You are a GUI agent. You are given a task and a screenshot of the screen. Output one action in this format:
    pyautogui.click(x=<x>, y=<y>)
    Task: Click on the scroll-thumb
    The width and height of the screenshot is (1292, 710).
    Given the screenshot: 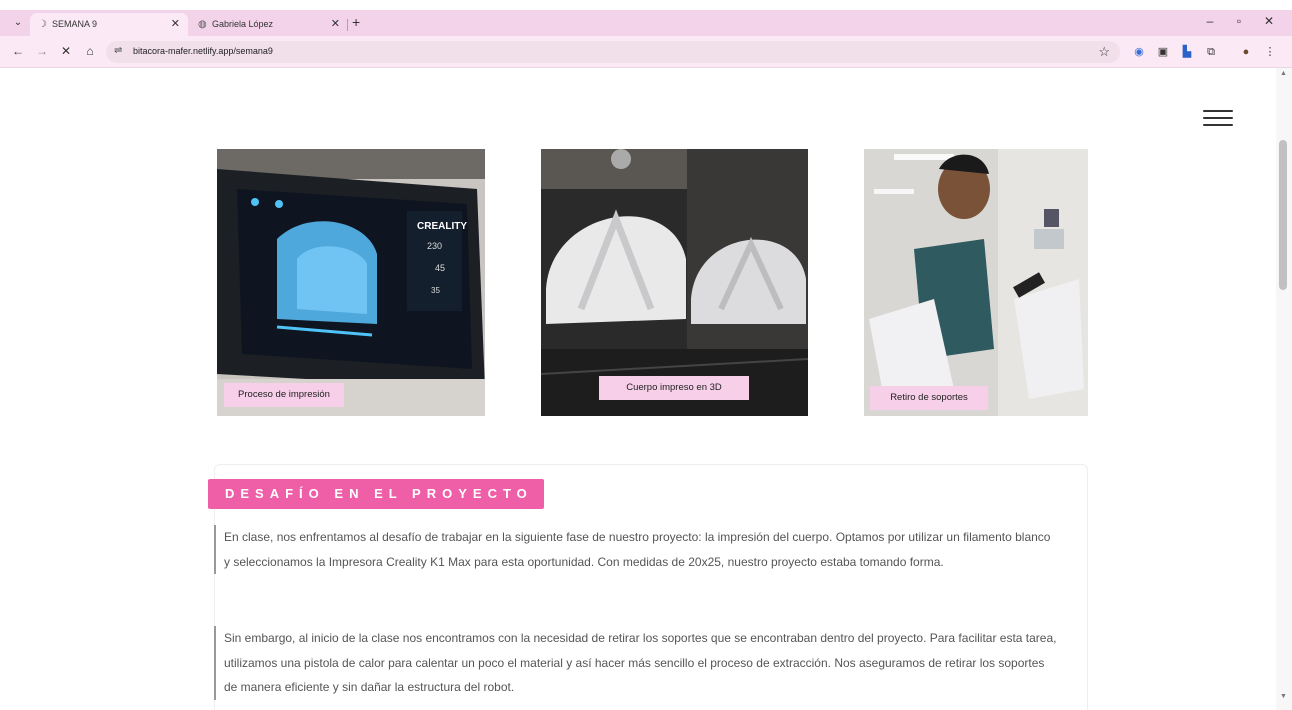 What is the action you would take?
    pyautogui.click(x=1283, y=215)
    